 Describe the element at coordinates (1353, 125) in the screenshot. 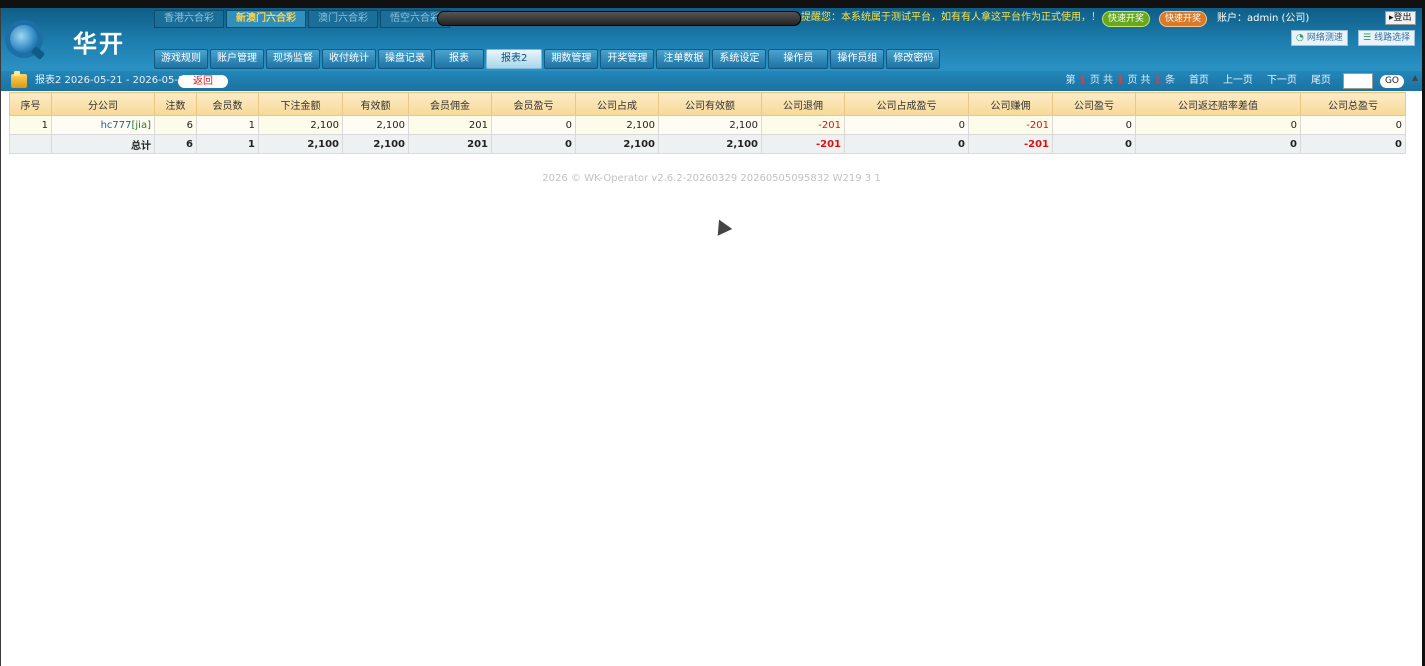

I see `cell-company-total-pl: 0` at that location.